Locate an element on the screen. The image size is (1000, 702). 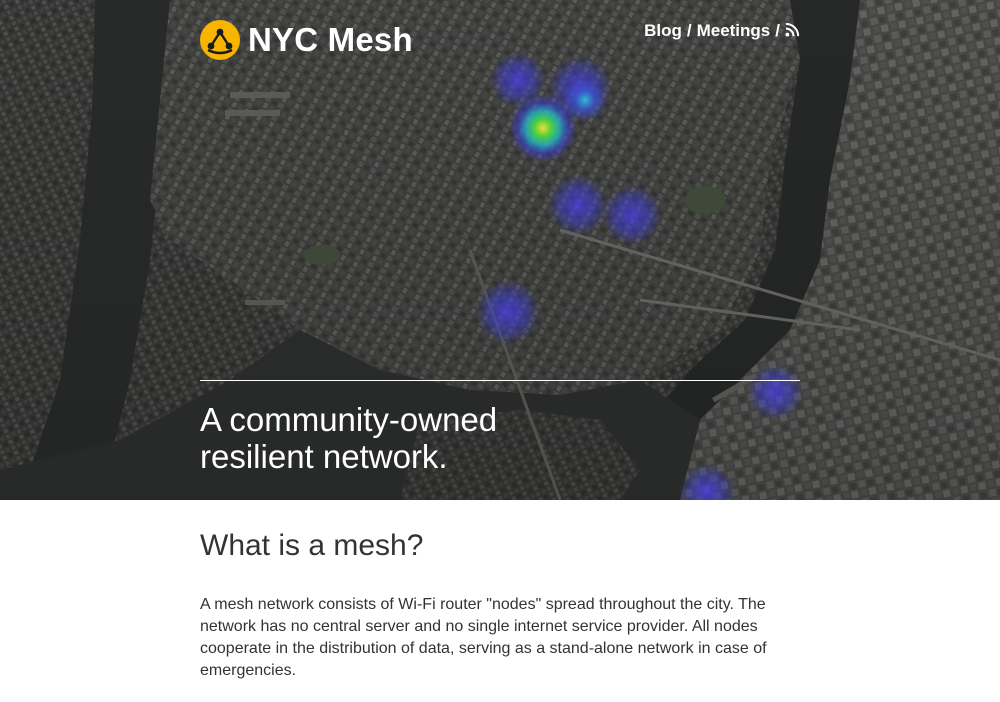
mesh-logo-icon is located at coordinates (220, 40).